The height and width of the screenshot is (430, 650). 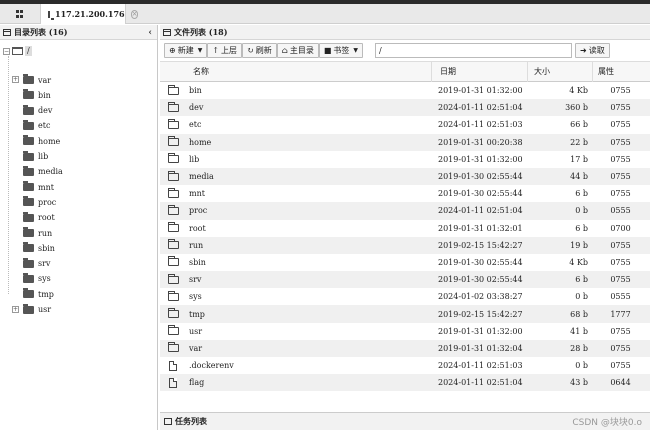 What do you see at coordinates (49, 141) in the screenshot?
I see `tree-item-label: home` at bounding box center [49, 141].